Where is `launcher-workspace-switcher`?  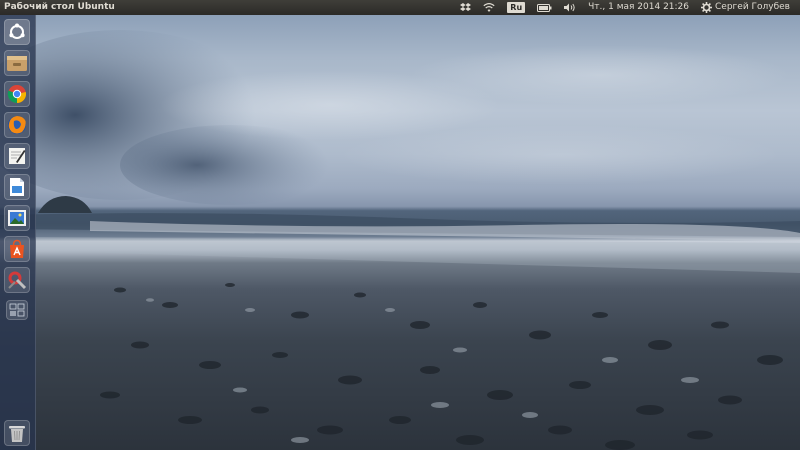
launcher-workspace-switcher is located at coordinates (17, 310).